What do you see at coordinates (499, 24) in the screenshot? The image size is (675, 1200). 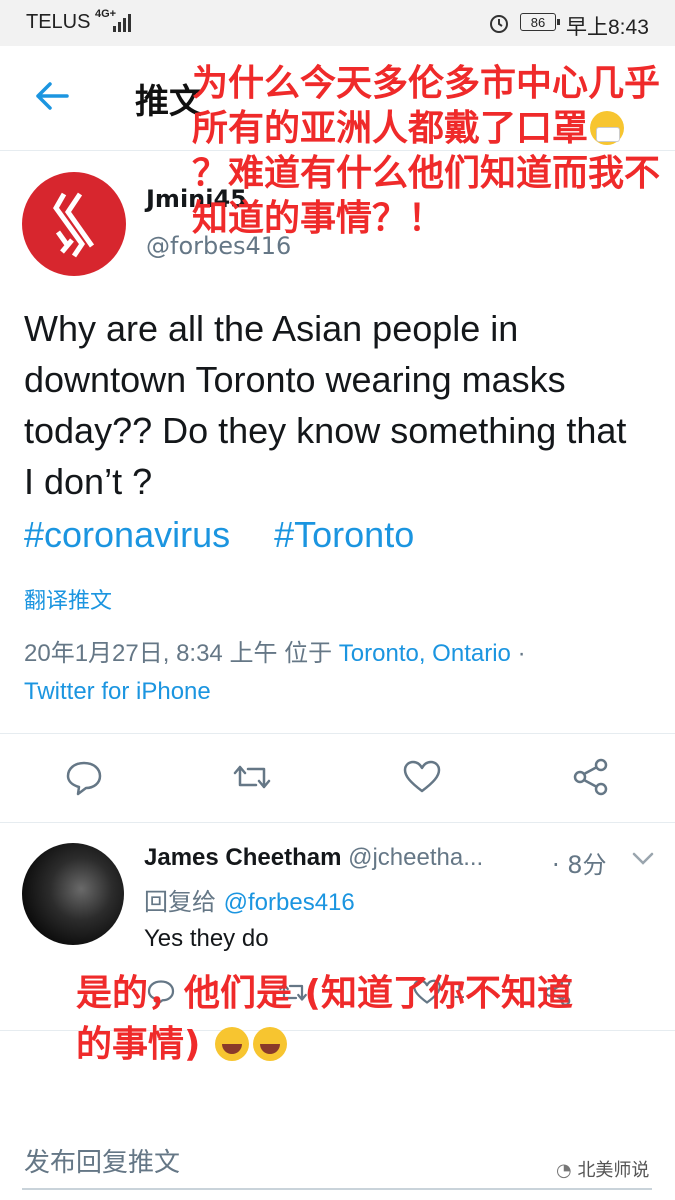 I see `alarm-icon` at bounding box center [499, 24].